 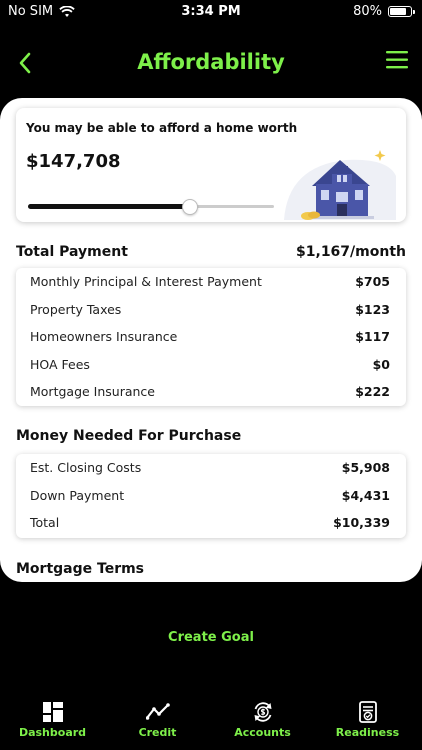 I want to click on purchase-row-closing-costs: Est. Closing Costs $5,908, so click(x=211, y=468).